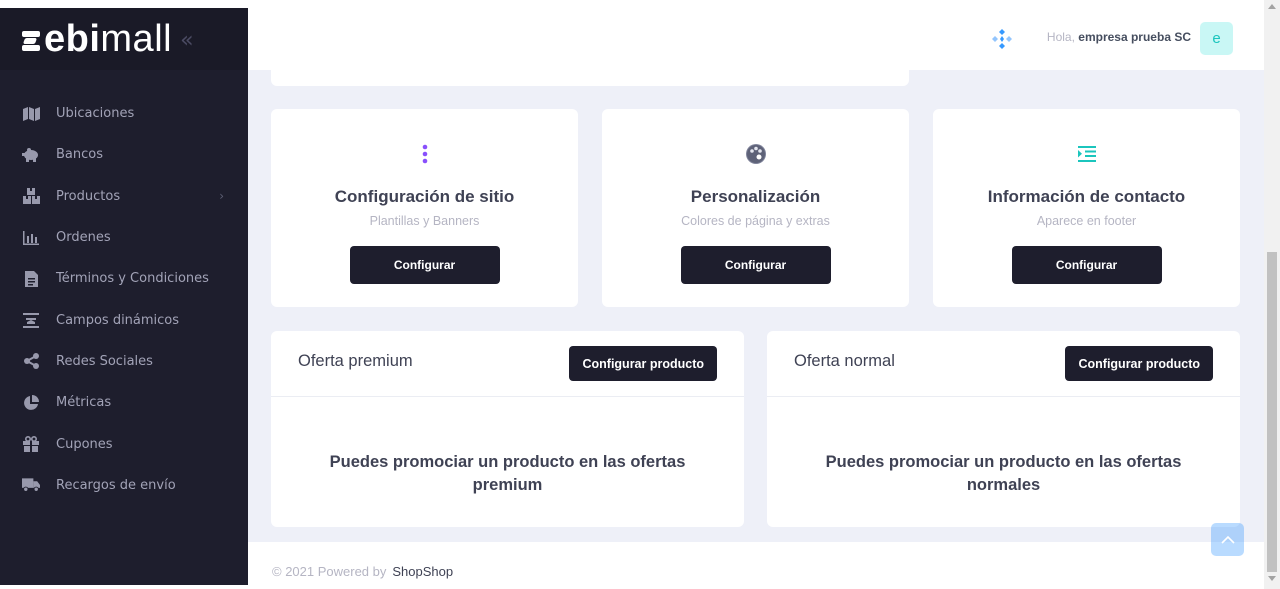 Image resolution: width=1280 pixels, height=589 pixels. Describe the element at coordinates (31, 403) in the screenshot. I see `pie-chart-icon` at that location.